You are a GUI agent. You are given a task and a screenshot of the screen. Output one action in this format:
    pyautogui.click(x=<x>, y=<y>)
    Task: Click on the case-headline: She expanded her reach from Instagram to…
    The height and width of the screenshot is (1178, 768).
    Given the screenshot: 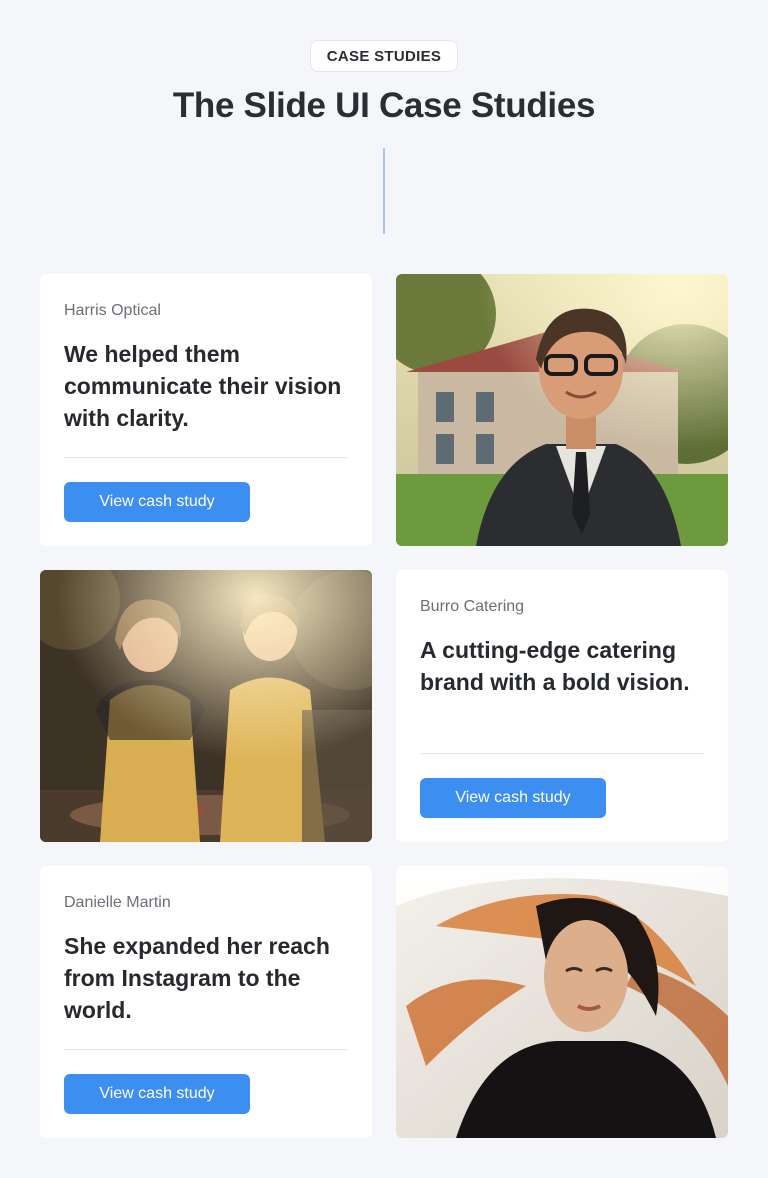 What is the action you would take?
    pyautogui.click(x=197, y=978)
    